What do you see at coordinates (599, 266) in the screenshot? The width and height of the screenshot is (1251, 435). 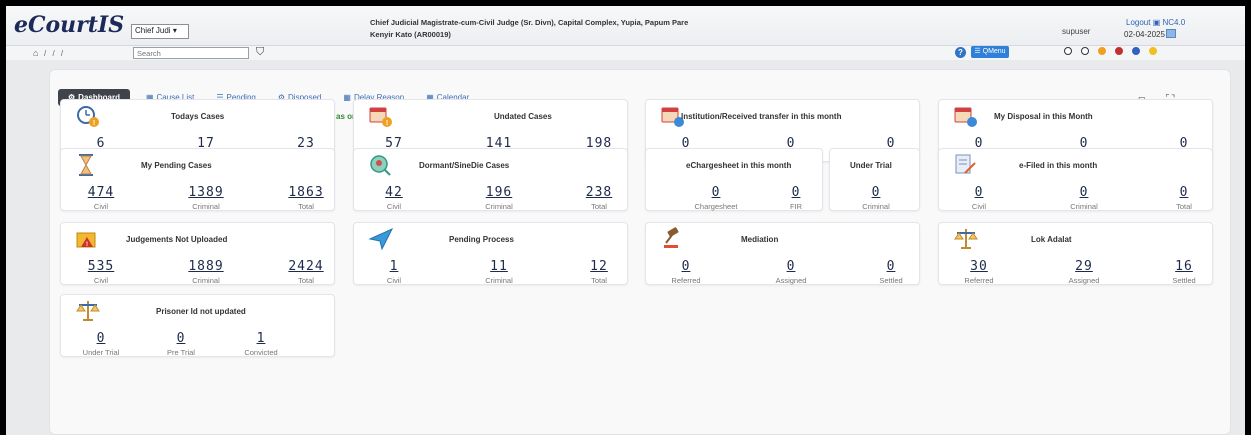 I see `stat-value: 12` at bounding box center [599, 266].